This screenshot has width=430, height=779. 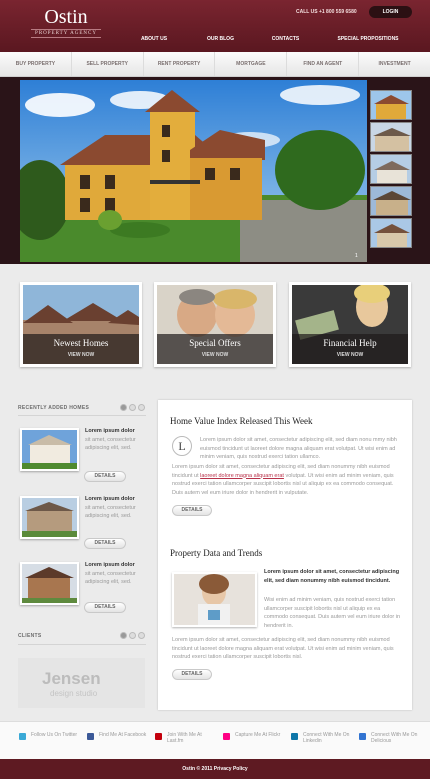 What do you see at coordinates (154, 39) in the screenshot?
I see `nav-about-us: ABOUT US` at bounding box center [154, 39].